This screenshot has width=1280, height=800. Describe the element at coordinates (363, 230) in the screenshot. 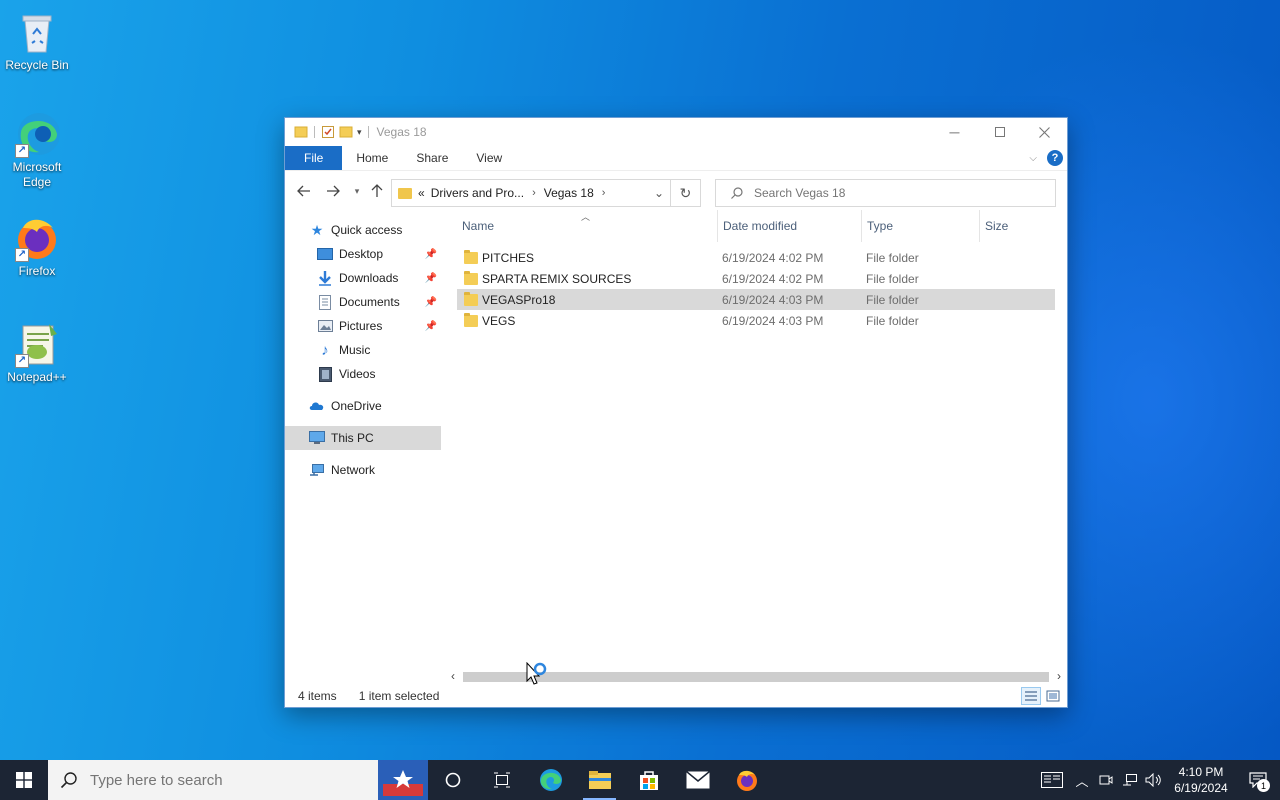

I see `sidebar-item-quick-access: ★ Quick access` at that location.